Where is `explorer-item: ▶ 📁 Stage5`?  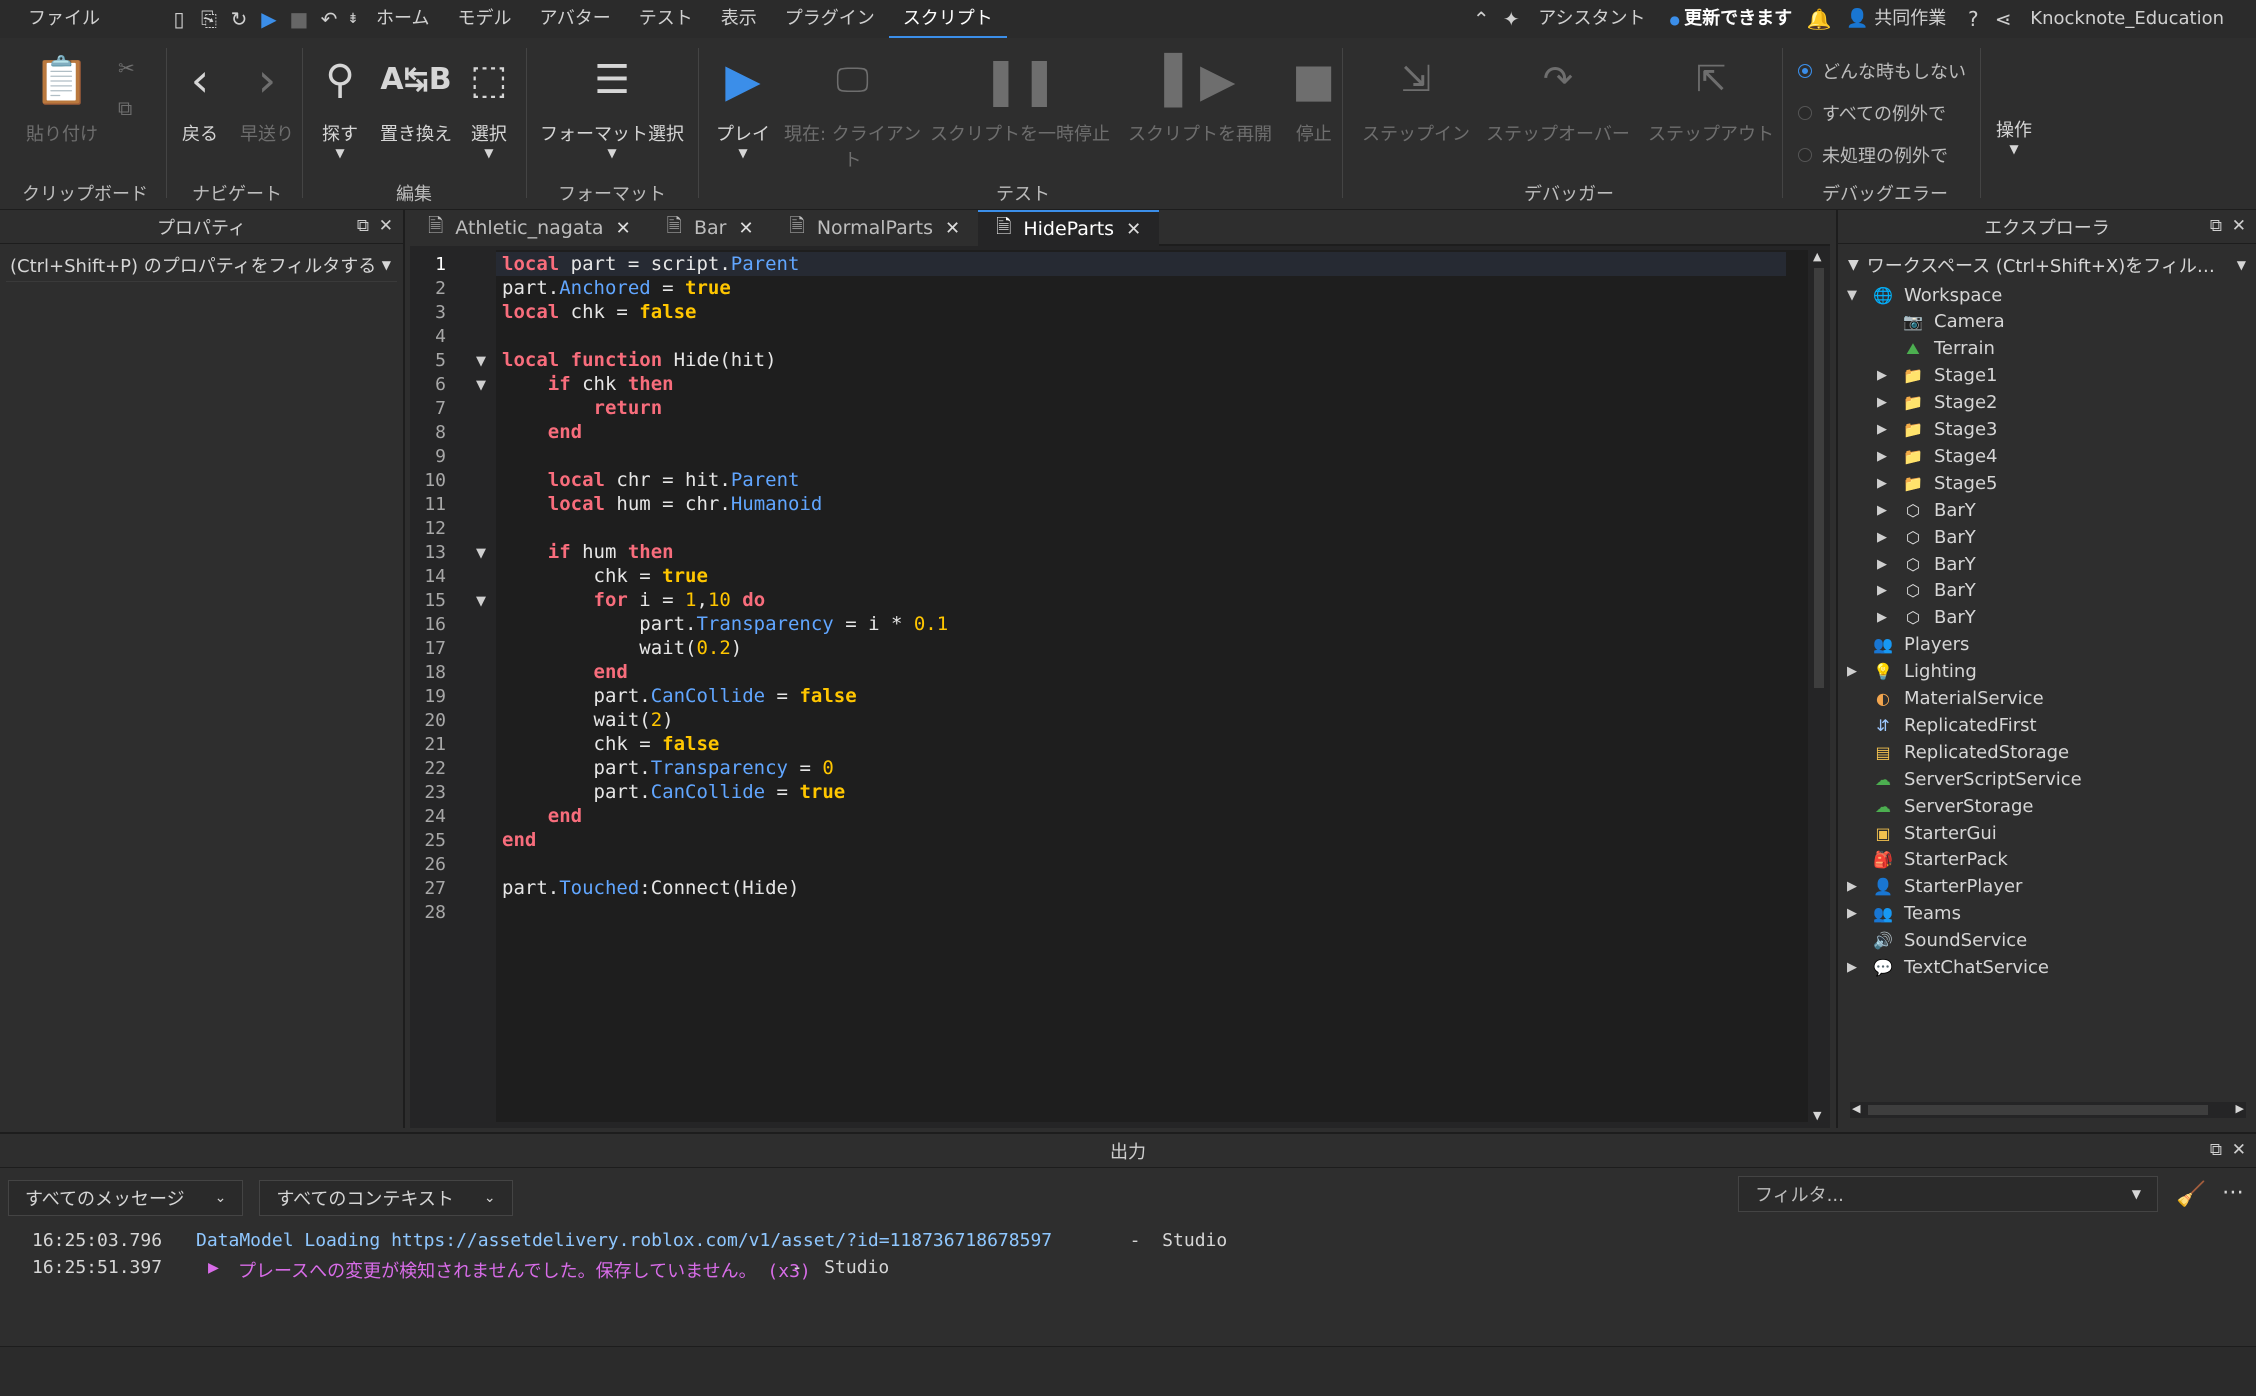 explorer-item: ▶ 📁 Stage5 is located at coordinates (2047, 483).